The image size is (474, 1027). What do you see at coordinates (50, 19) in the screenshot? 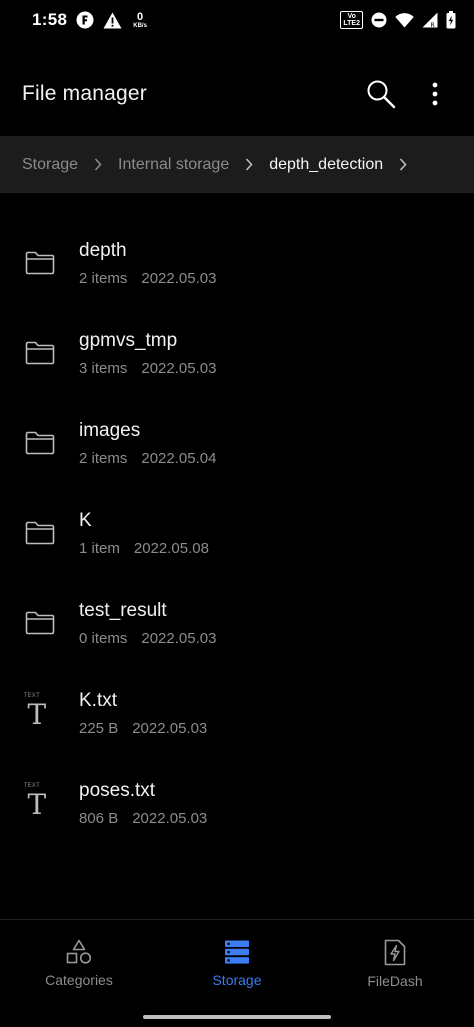
I see `status-time: 1:58` at bounding box center [50, 19].